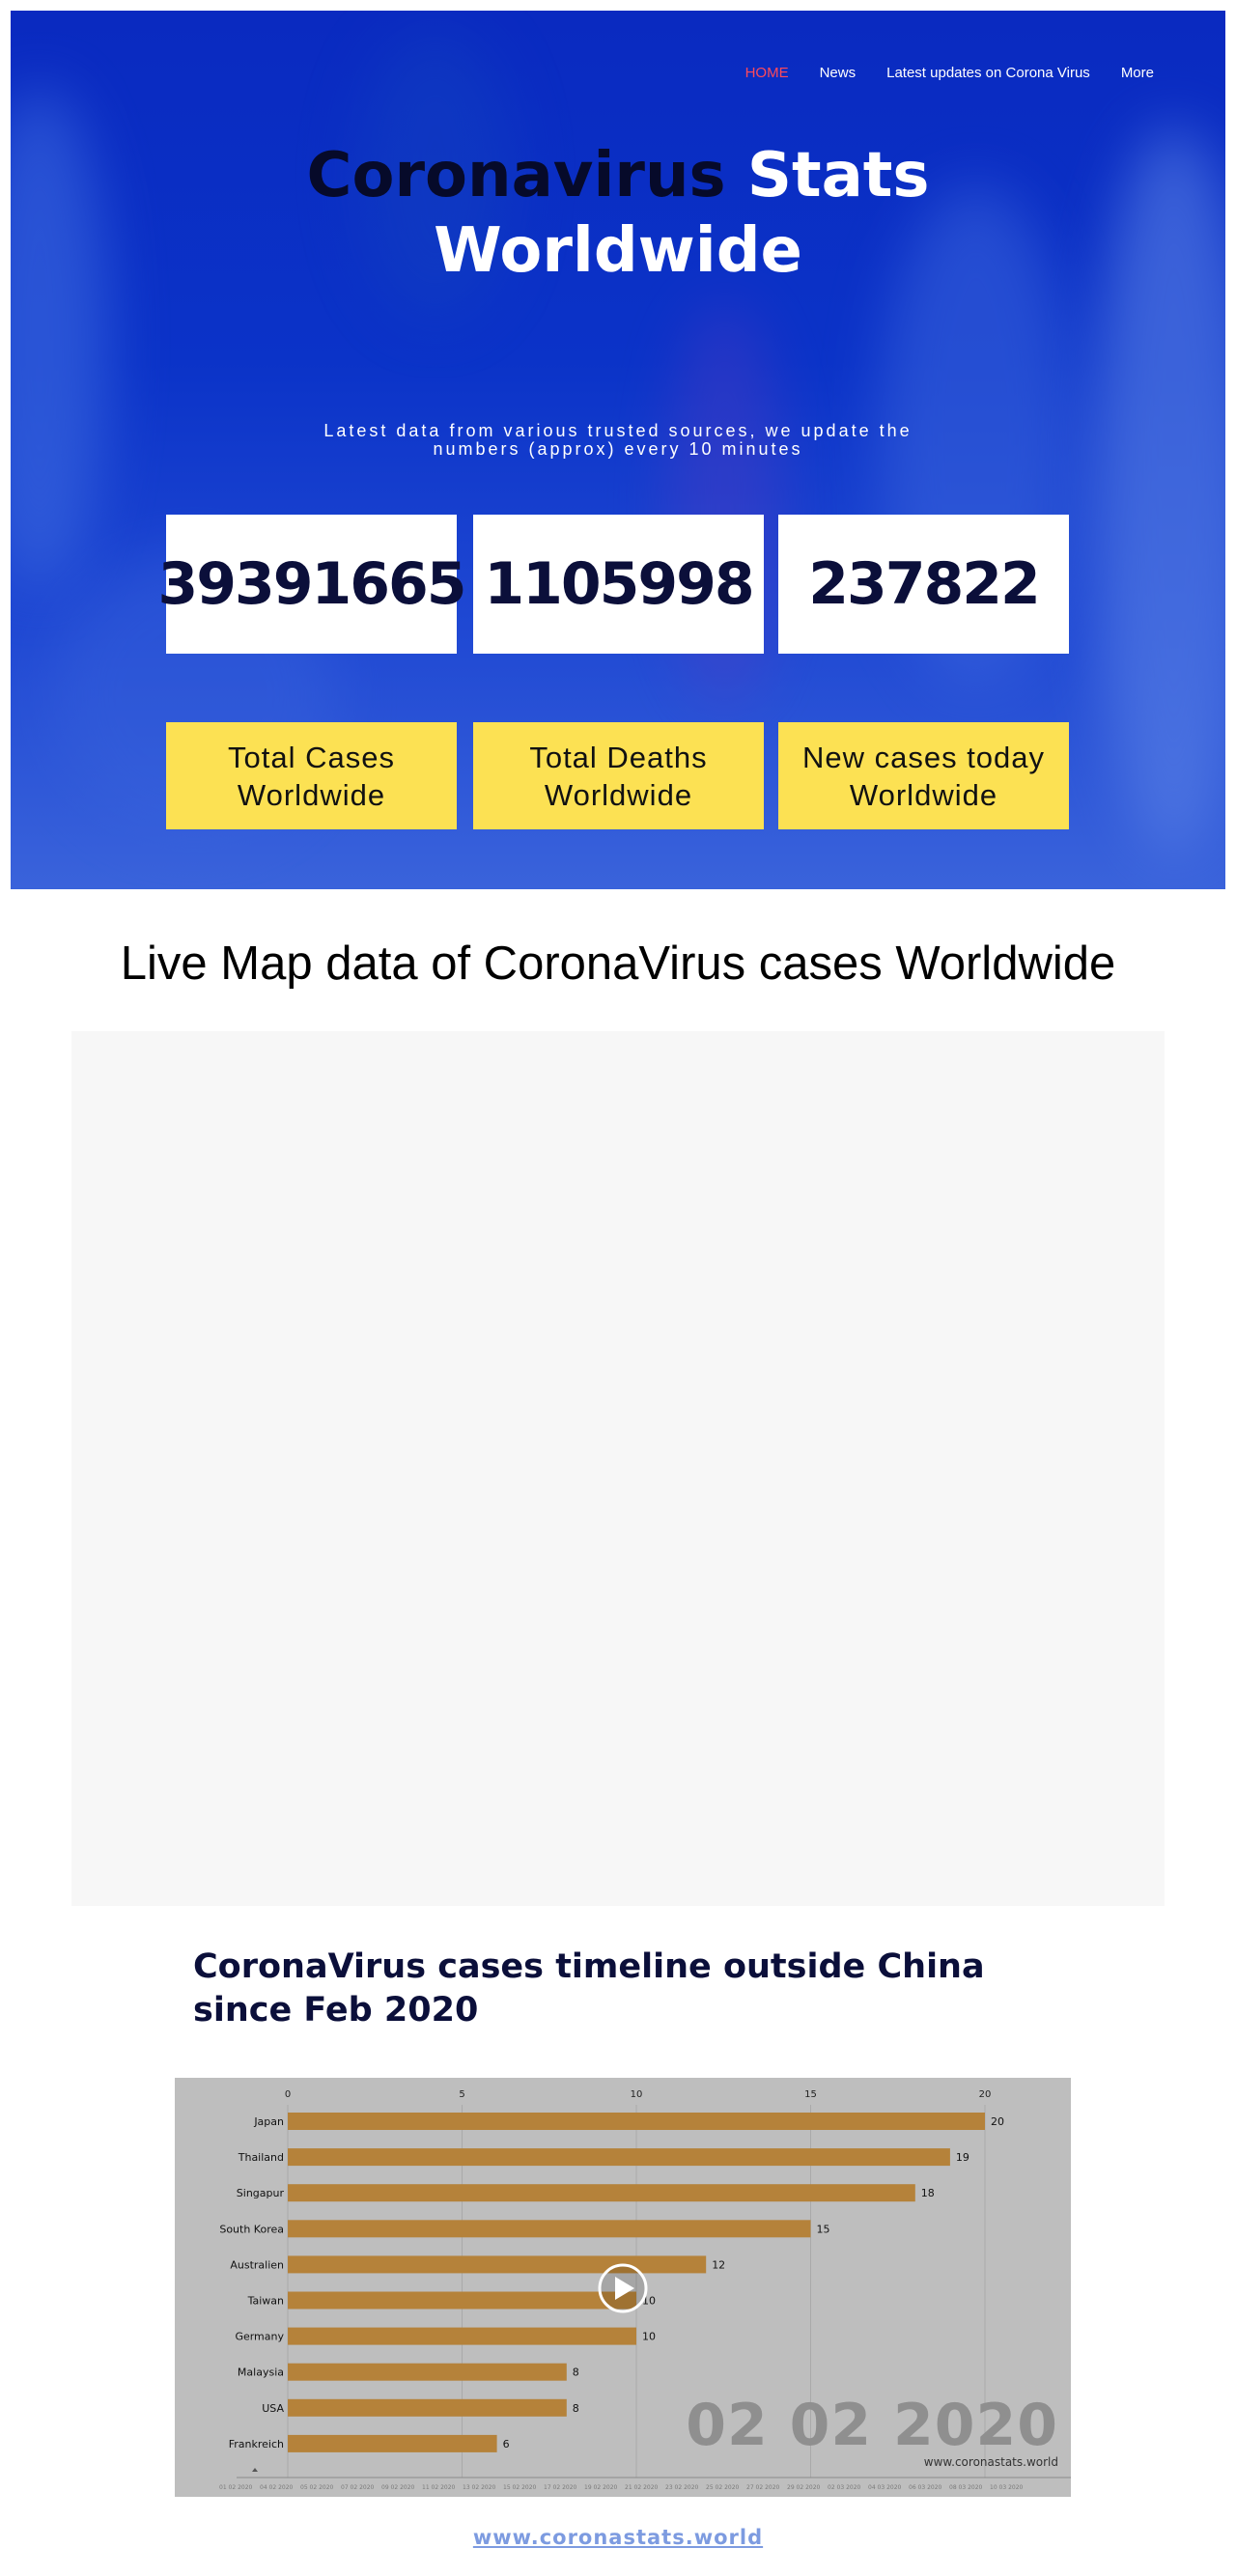  Describe the element at coordinates (872, 2426) in the screenshot. I see `video-date-overlay: 02 02 2020` at that location.